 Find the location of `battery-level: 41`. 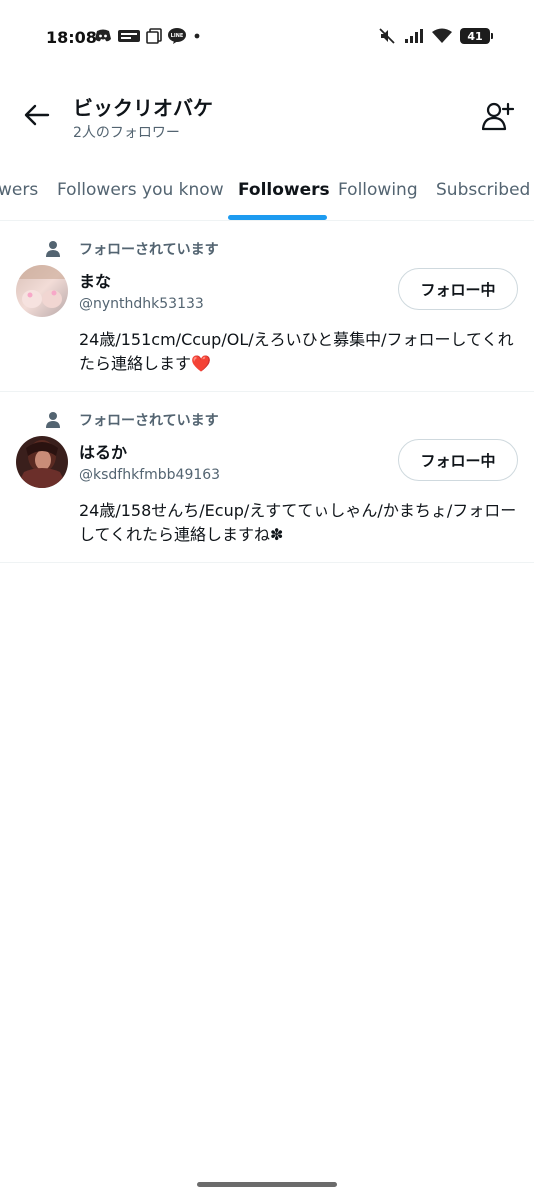

battery-level: 41 is located at coordinates (475, 36).